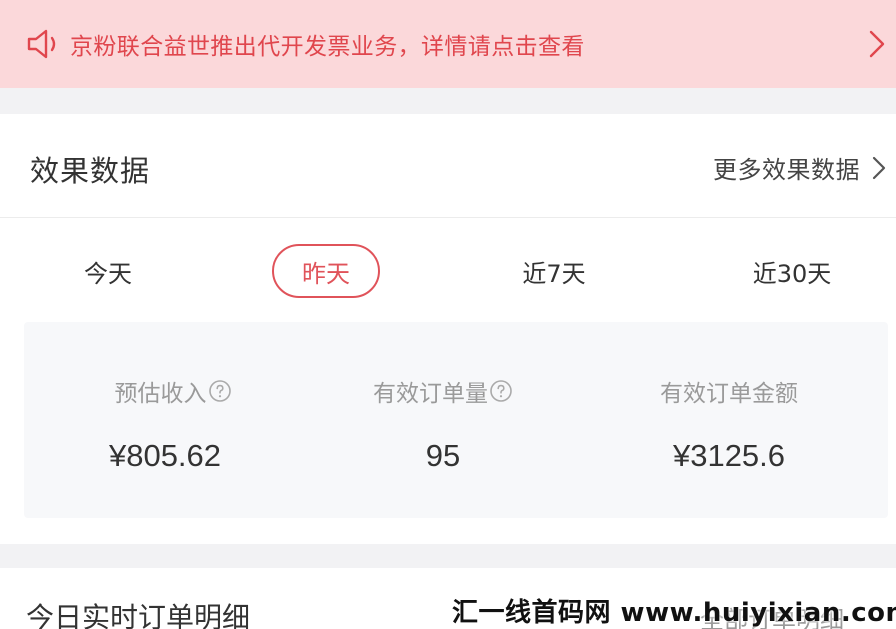 The width and height of the screenshot is (896, 629). I want to click on stat-valid-order-amount: 有效订单金额 ¥3125.6, so click(729, 420).